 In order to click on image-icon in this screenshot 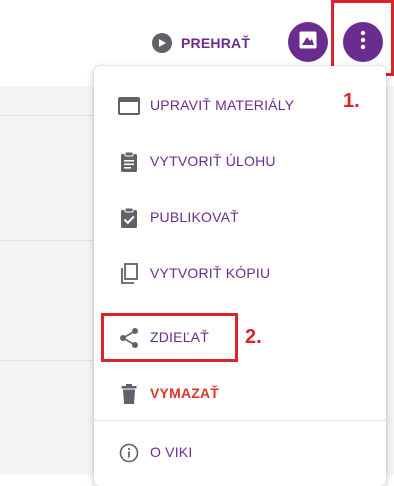, I will do `click(308, 42)`.